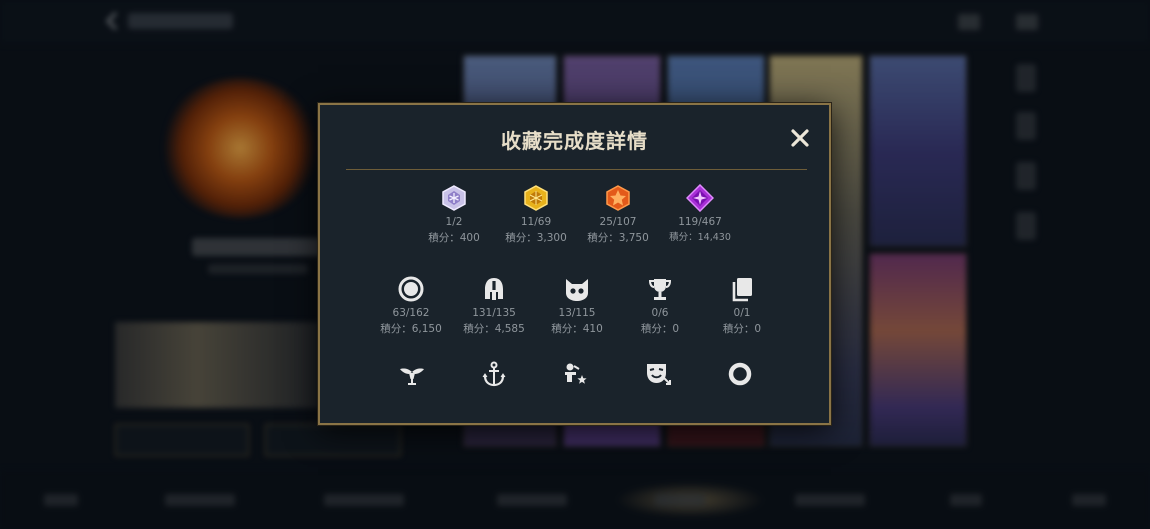 This screenshot has height=529, width=1150. I want to click on orange-gem-icon, so click(618, 198).